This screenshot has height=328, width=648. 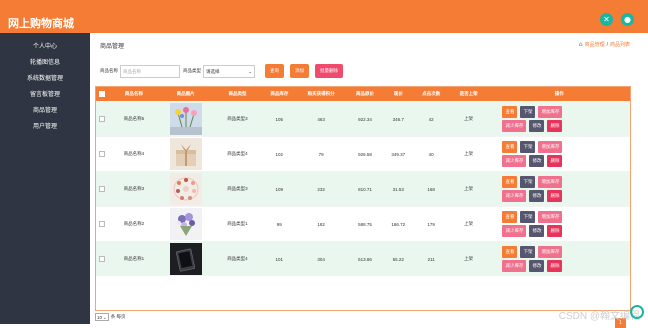 I want to click on column-header: 是否上架, so click(x=468, y=93).